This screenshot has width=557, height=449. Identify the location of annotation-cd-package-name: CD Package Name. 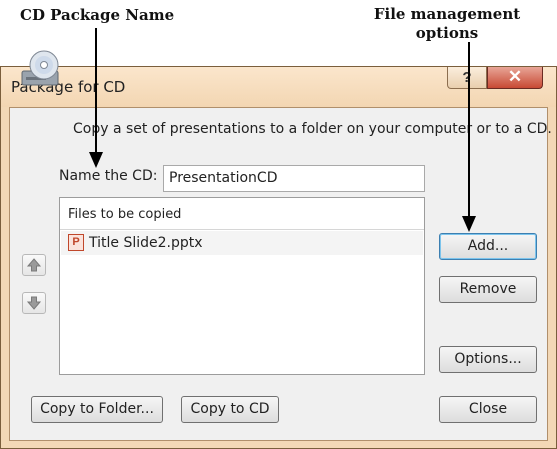
(97, 15).